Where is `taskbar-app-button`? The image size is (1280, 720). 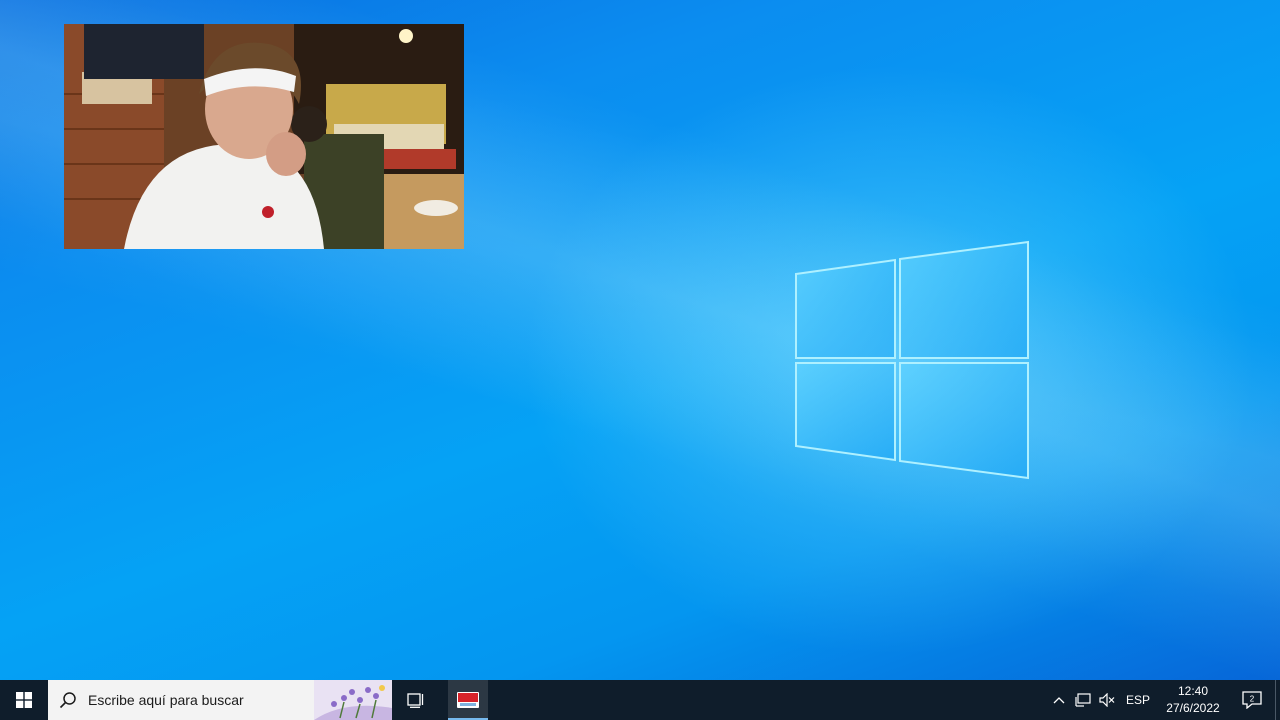 taskbar-app-button is located at coordinates (468, 700).